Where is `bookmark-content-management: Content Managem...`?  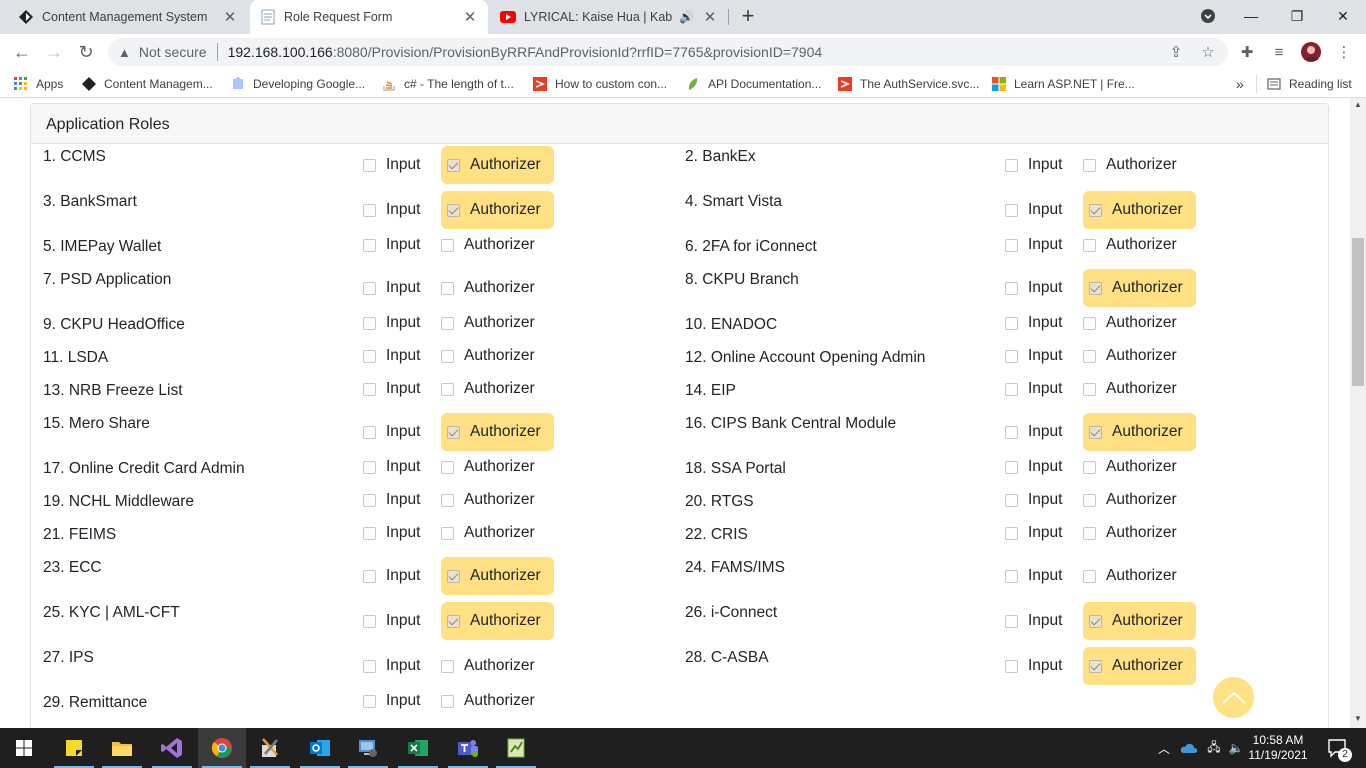 bookmark-content-management: Content Managem... is located at coordinates (147, 84).